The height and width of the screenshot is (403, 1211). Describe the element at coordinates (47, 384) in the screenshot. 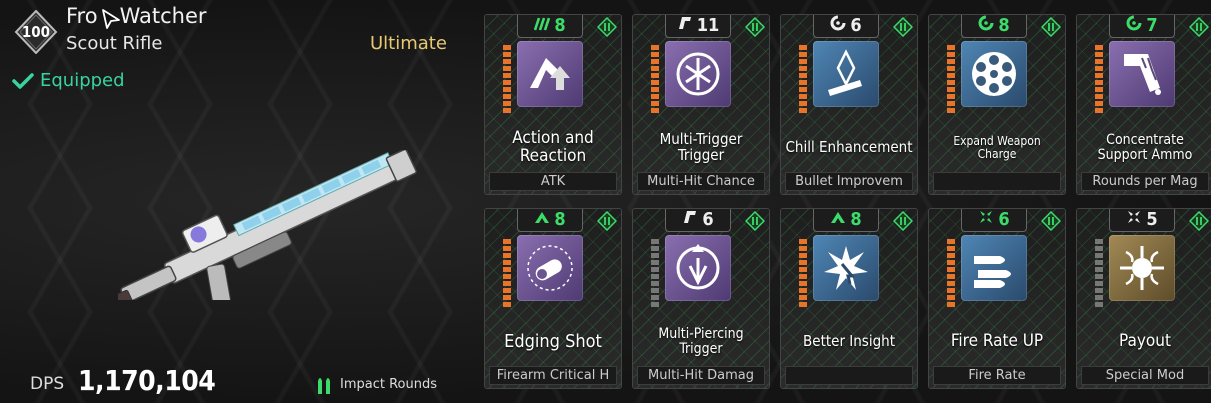

I see `dps-label: DPS` at that location.